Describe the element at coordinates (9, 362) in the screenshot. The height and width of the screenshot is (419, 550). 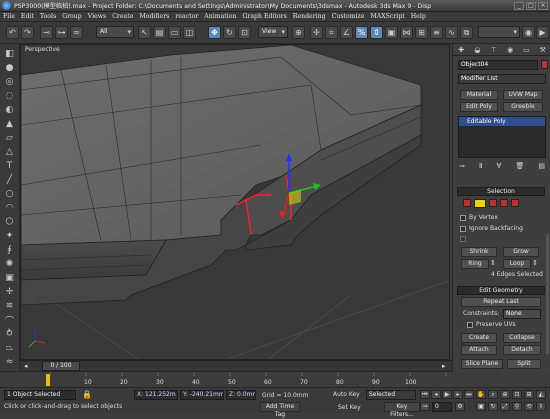
I see `modifier-noise-icon: ≈` at that location.